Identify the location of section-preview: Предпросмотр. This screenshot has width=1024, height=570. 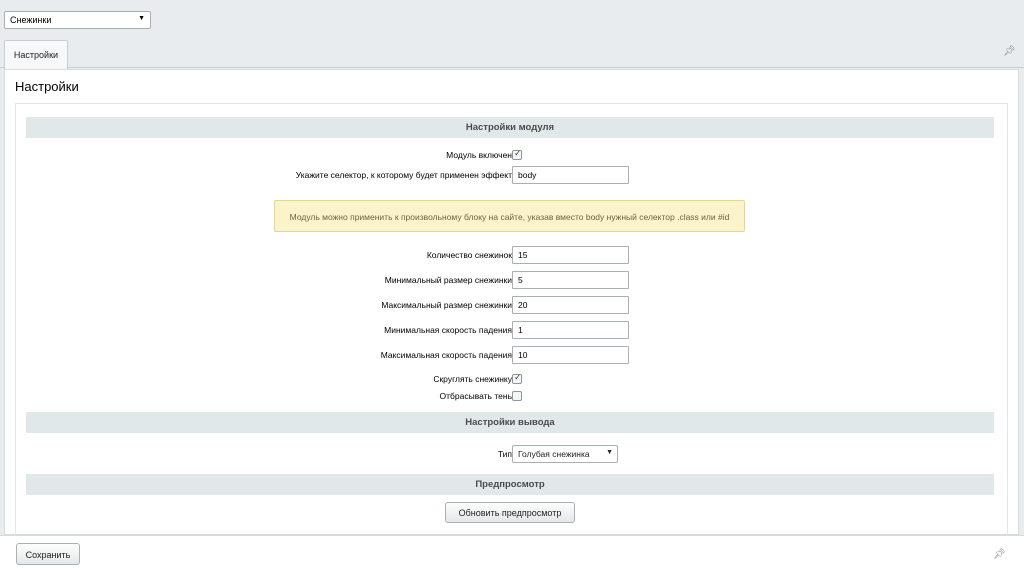
(510, 484).